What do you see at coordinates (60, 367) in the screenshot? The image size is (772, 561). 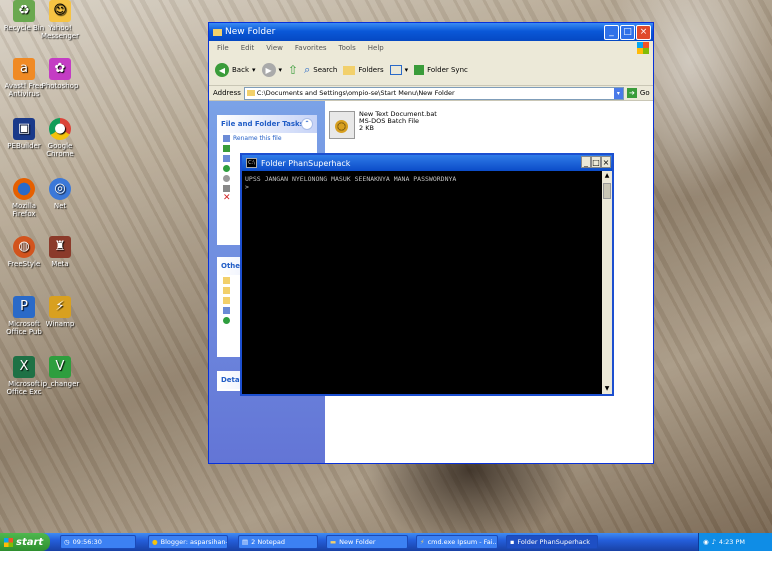 I see `v-icon: V` at bounding box center [60, 367].